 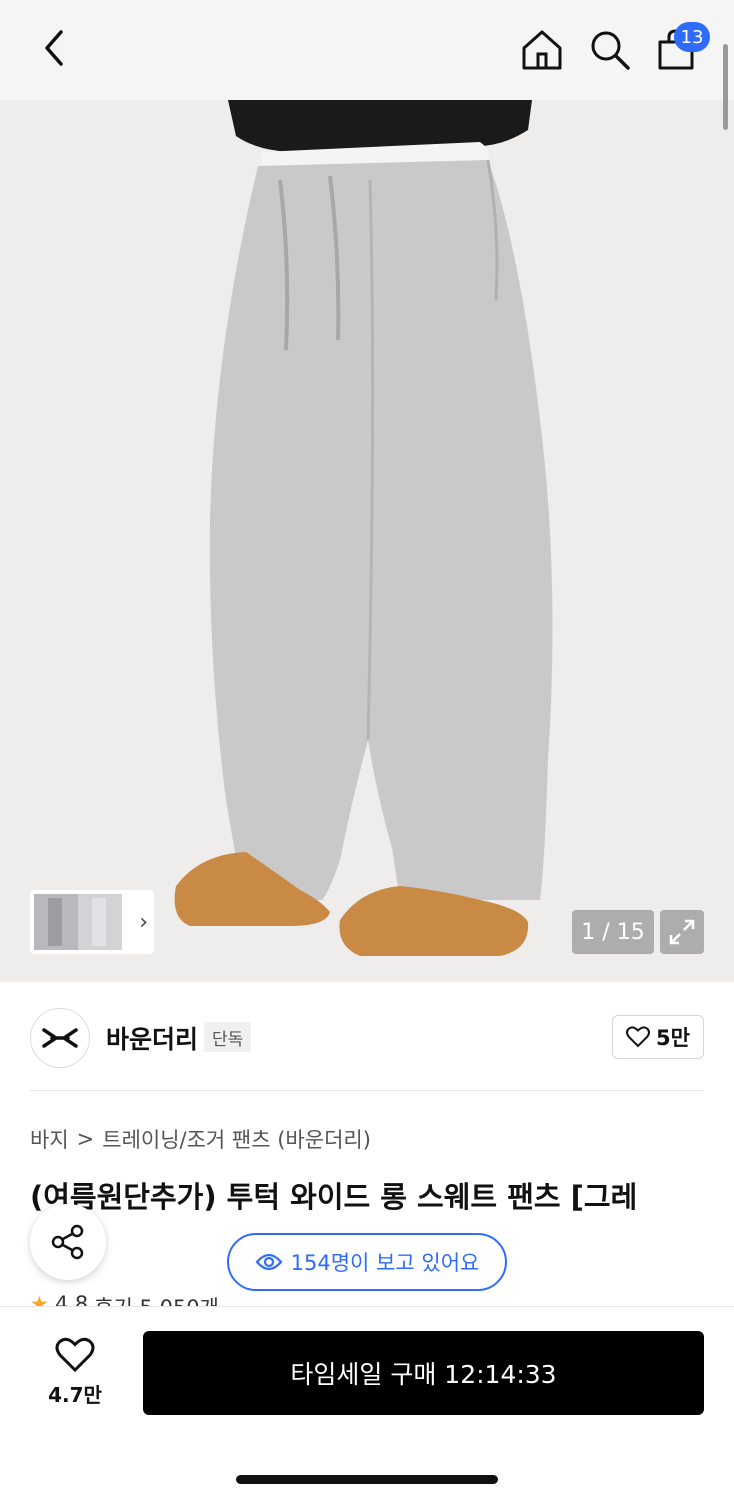 What do you see at coordinates (692, 37) in the screenshot?
I see `cart-count-badge: 13` at bounding box center [692, 37].